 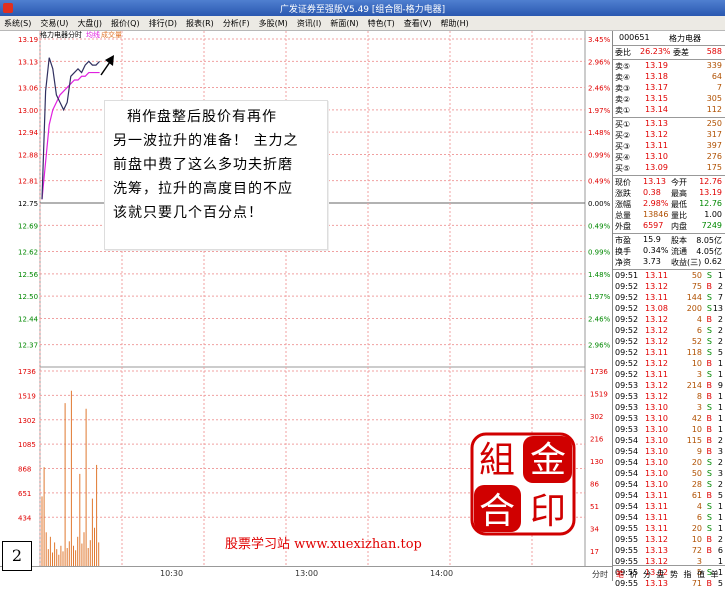 I want to click on panel-tab: 指, so click(x=688, y=574).